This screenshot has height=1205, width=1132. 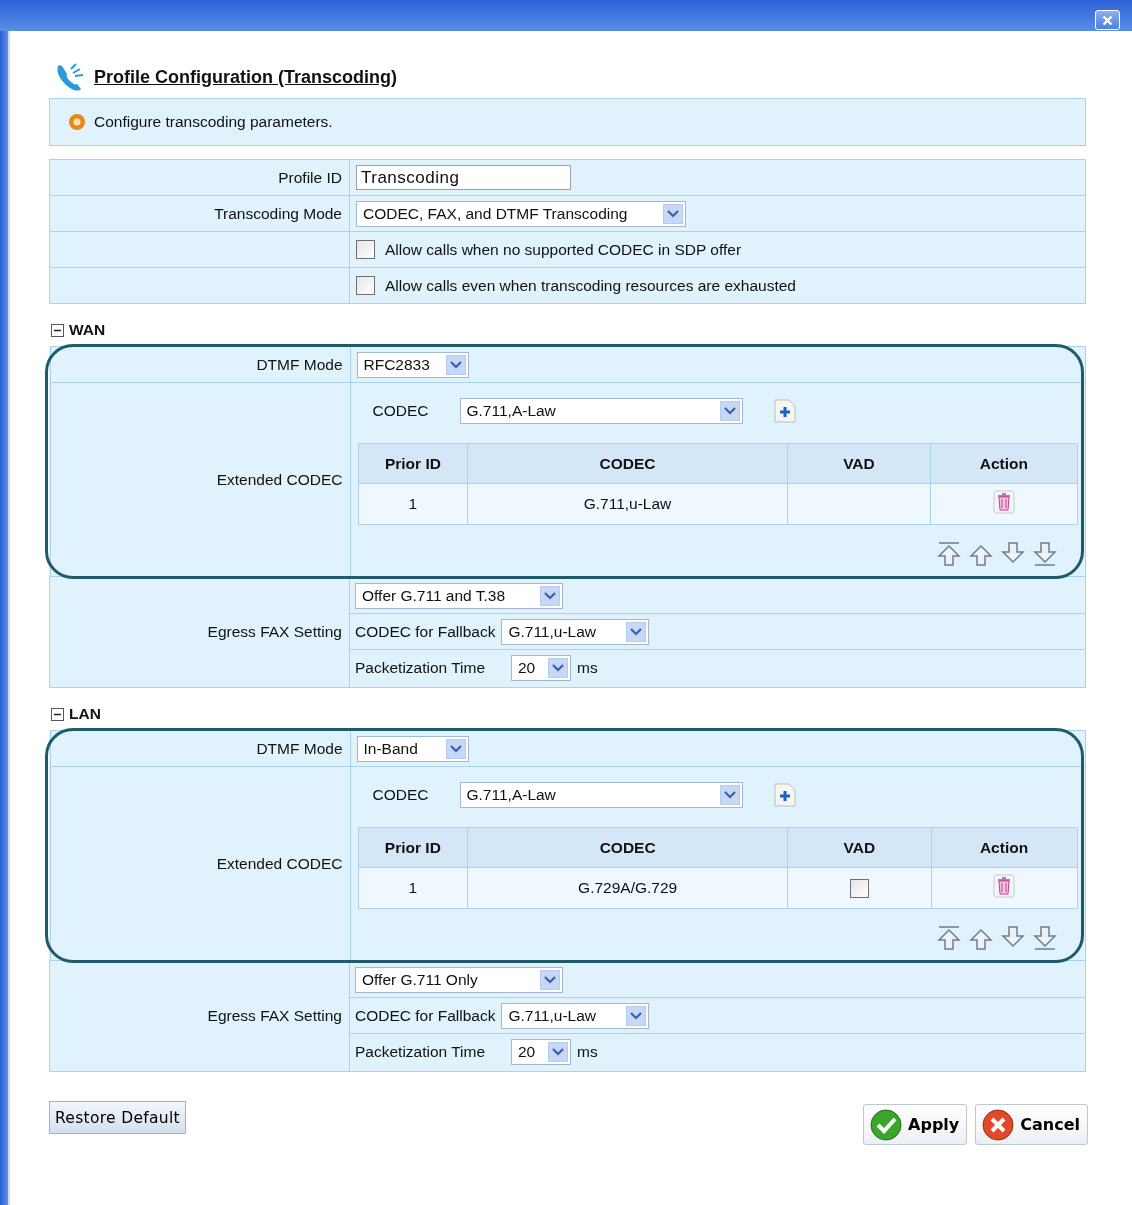 I want to click on close-button, so click(x=1107, y=20).